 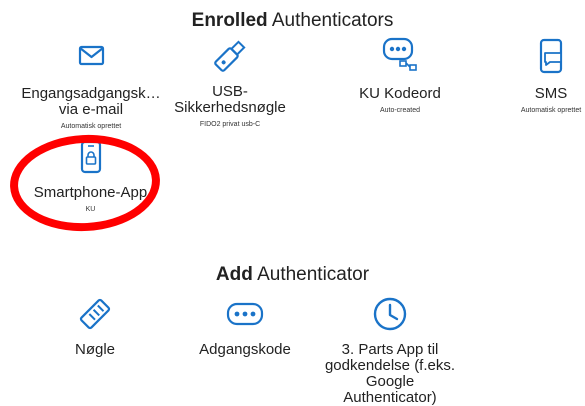 I want to click on authenticator-smartphone-app: Smartphone-App KU, so click(x=90, y=177).